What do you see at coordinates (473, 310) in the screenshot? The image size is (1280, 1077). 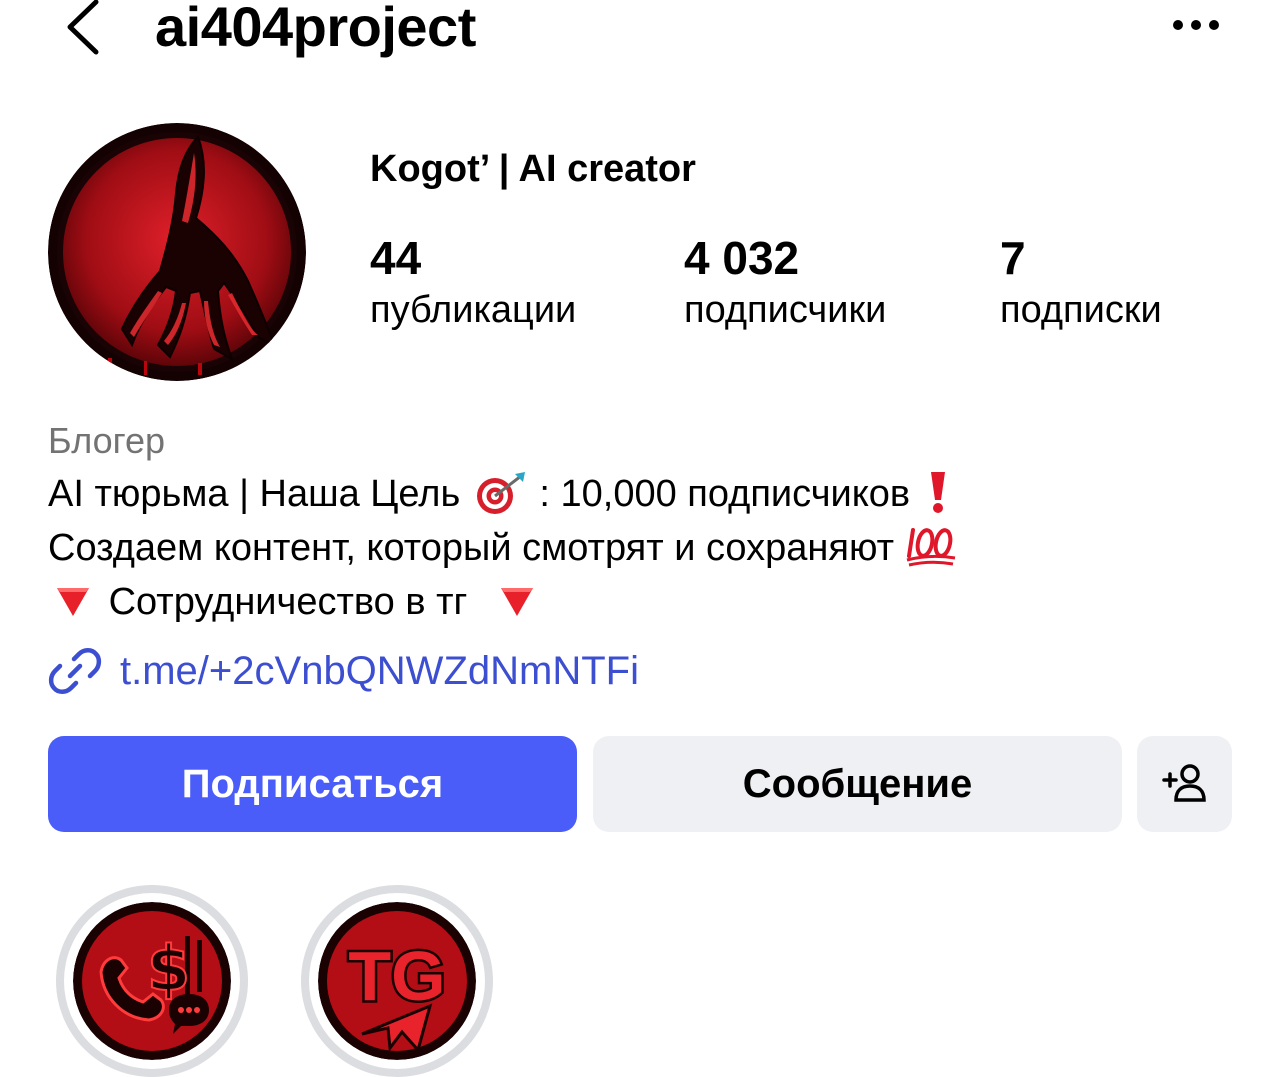 I see `posts-count-label: публикации` at bounding box center [473, 310].